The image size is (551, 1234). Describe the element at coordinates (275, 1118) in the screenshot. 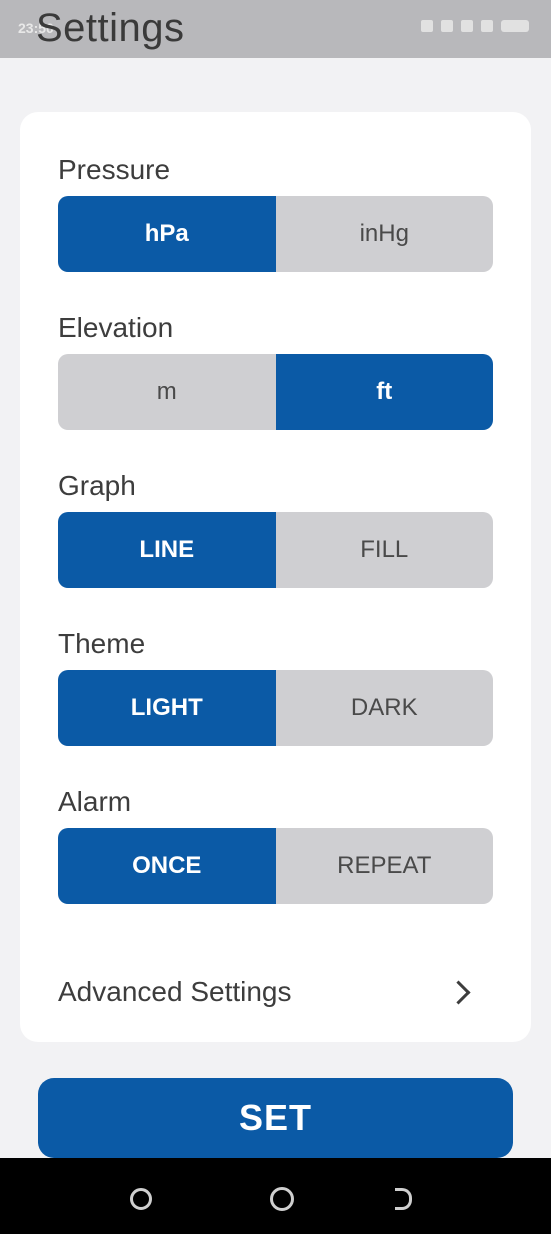

I see `set-button: SET` at that location.